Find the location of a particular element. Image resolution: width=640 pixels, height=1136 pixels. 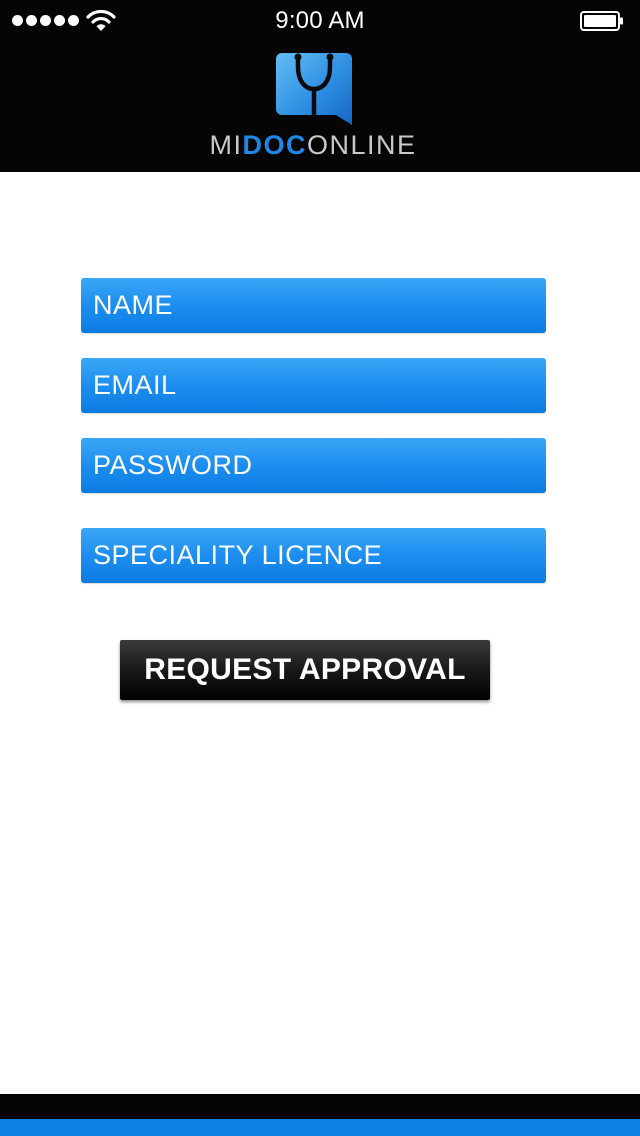

footer-bar is located at coordinates (320, 1106).